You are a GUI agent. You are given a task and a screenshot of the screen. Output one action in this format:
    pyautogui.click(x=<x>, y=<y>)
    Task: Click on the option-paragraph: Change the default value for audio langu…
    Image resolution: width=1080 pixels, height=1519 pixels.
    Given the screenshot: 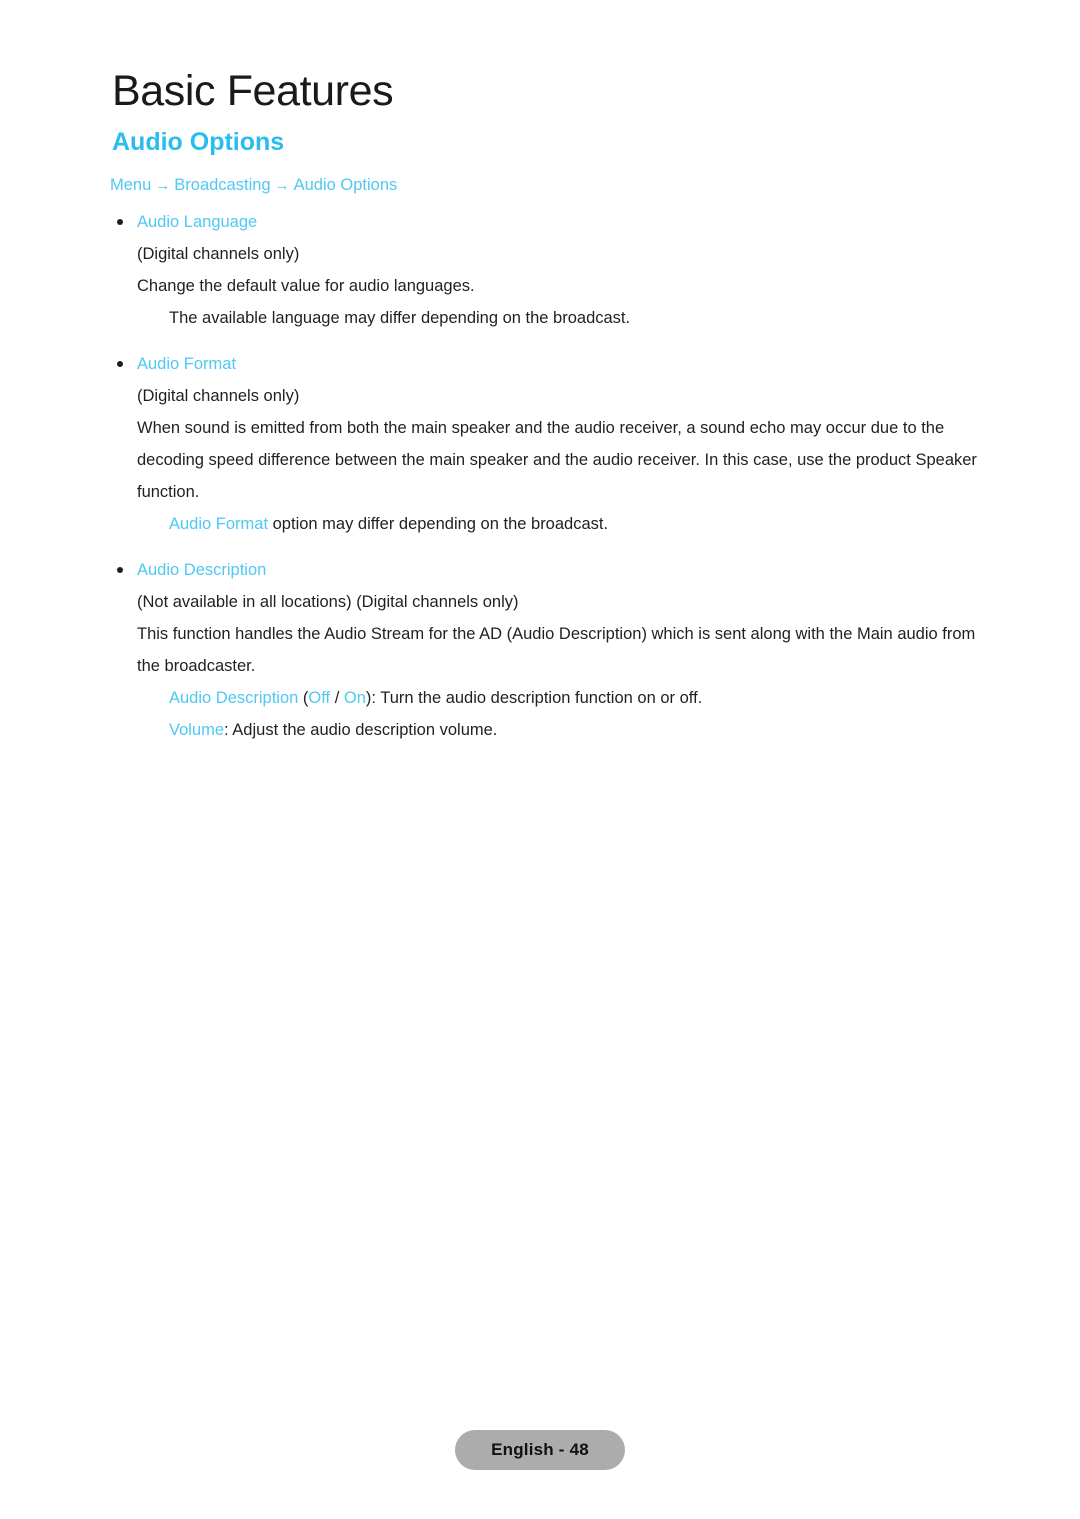 What is the action you would take?
    pyautogui.click(x=306, y=286)
    